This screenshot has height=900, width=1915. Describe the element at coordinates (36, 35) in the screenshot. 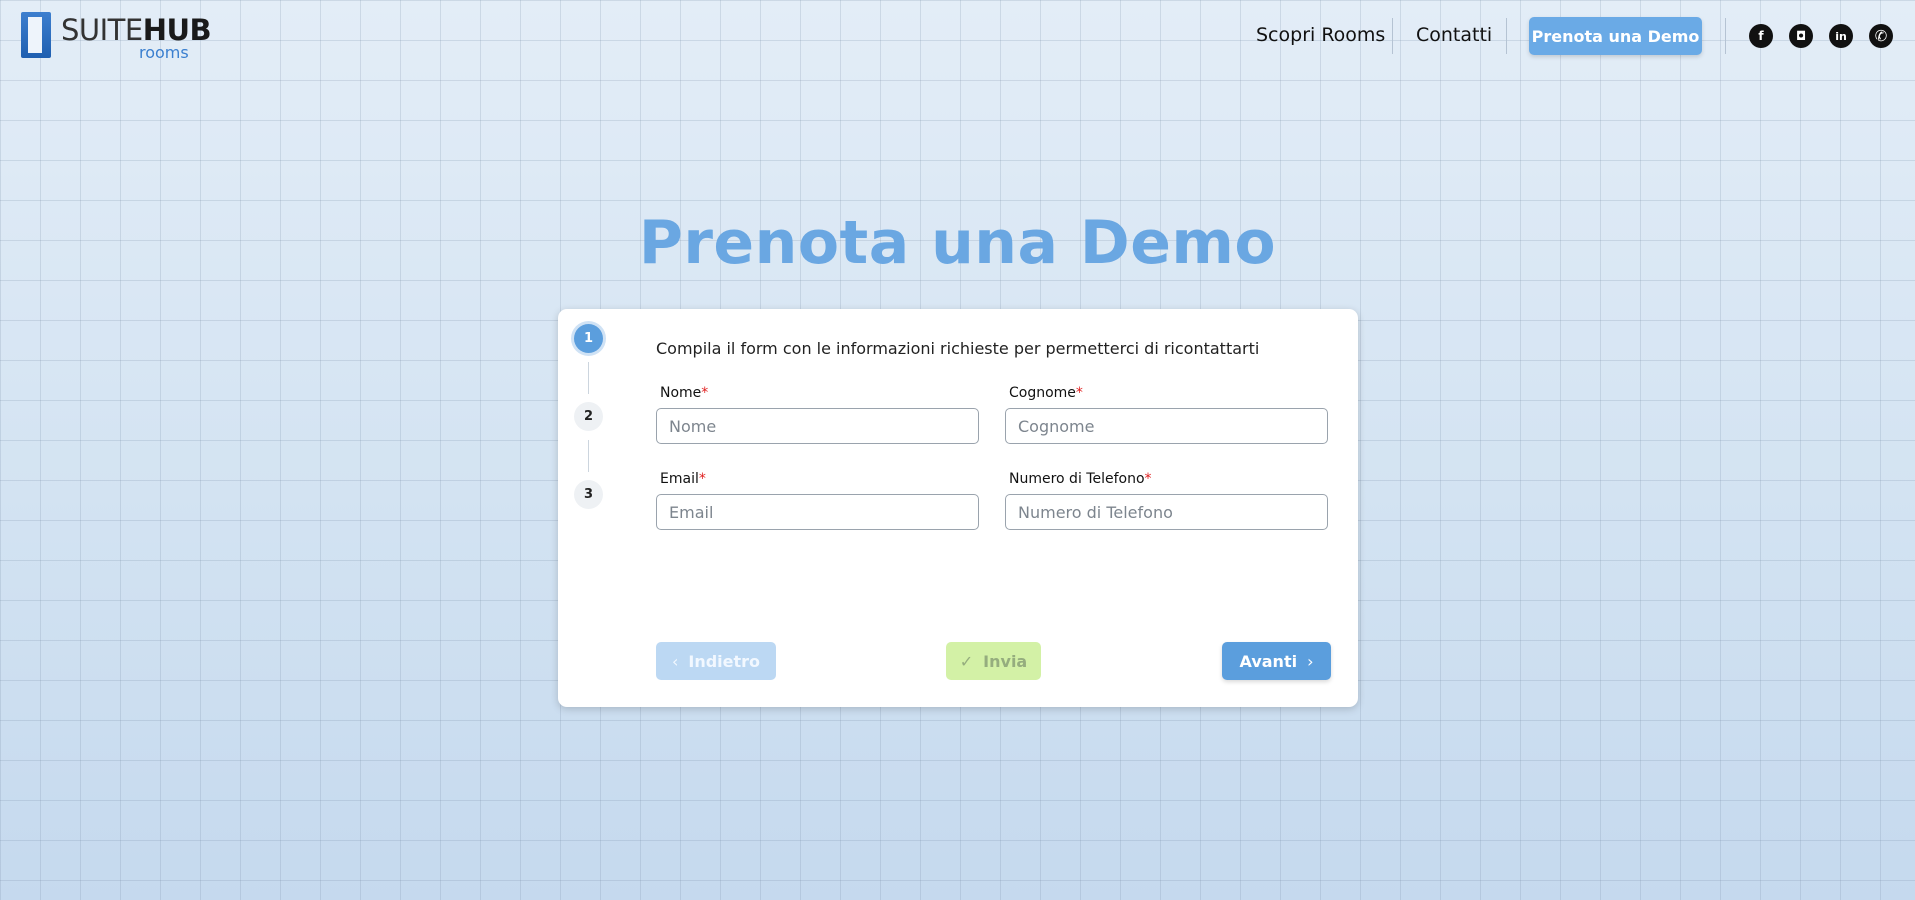

I see `logo-mark-icon` at that location.